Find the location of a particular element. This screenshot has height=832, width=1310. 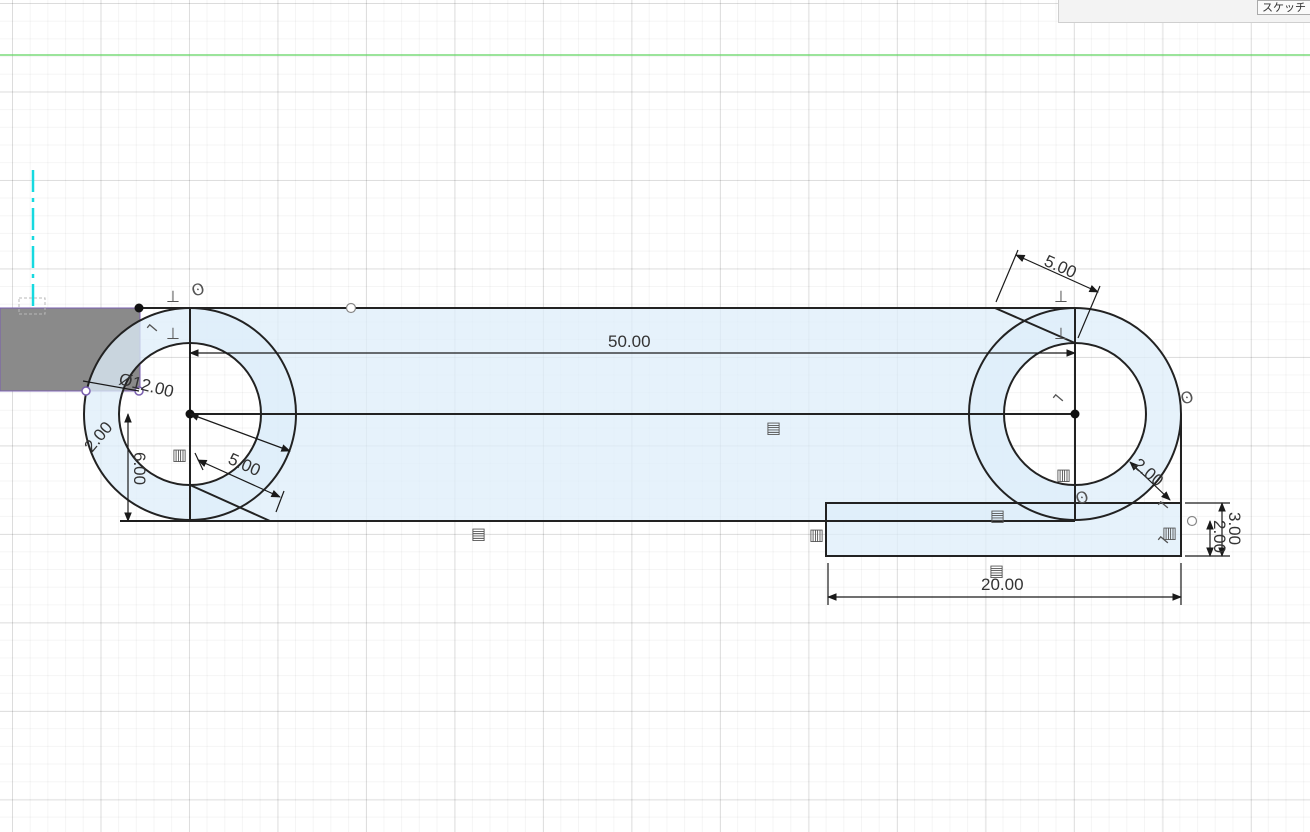

dim-bottom-2: 2.00 is located at coordinates (1219, 536).